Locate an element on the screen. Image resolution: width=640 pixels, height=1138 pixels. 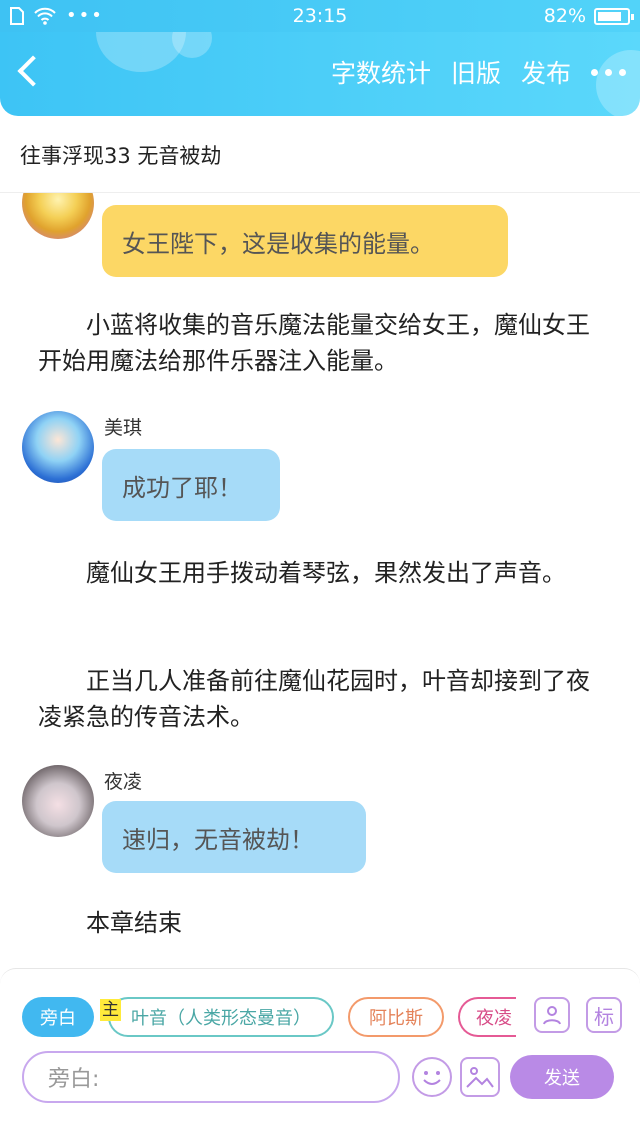
message-input: 旁白: is located at coordinates (211, 1077).